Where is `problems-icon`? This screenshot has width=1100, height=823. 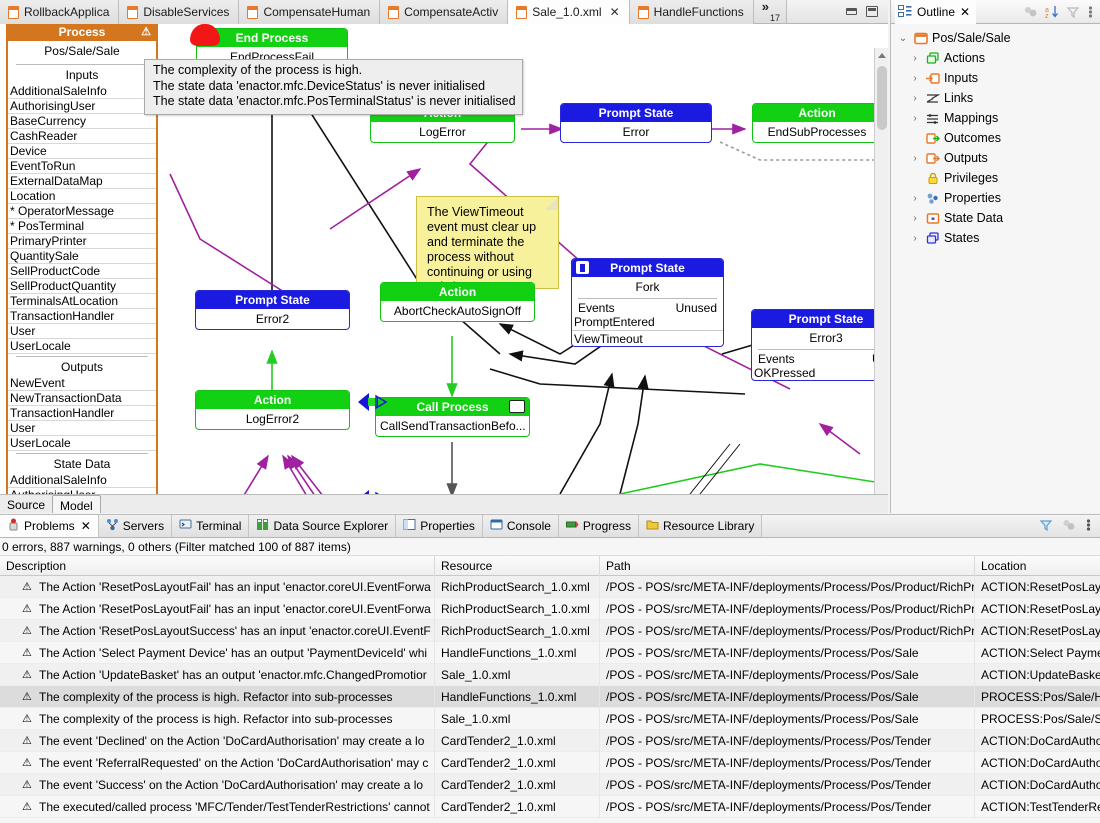
problems-icon is located at coordinates (13, 526).